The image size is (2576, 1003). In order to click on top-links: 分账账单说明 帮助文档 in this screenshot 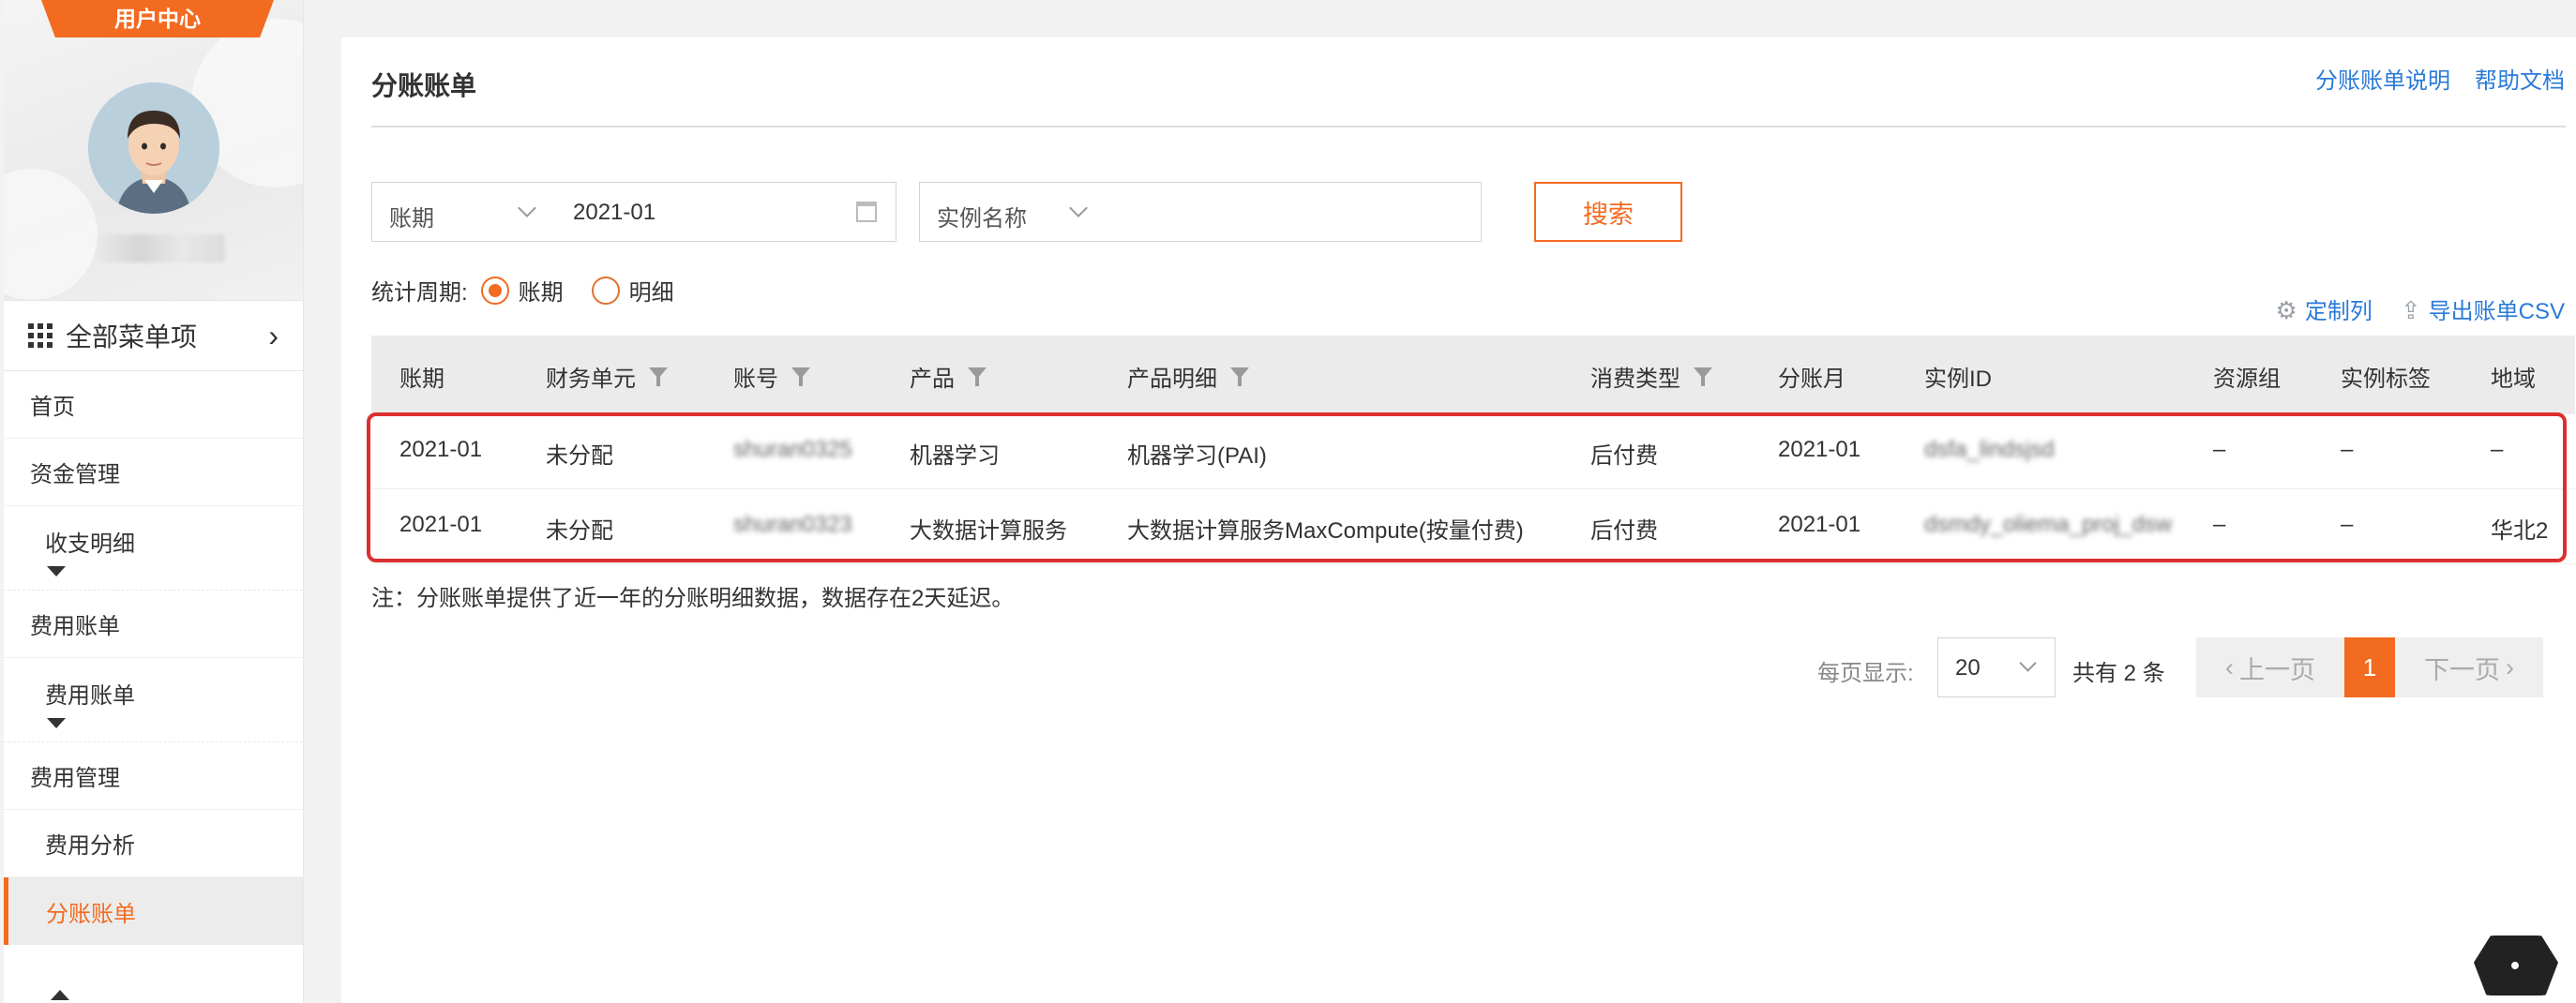, I will do `click(2440, 78)`.